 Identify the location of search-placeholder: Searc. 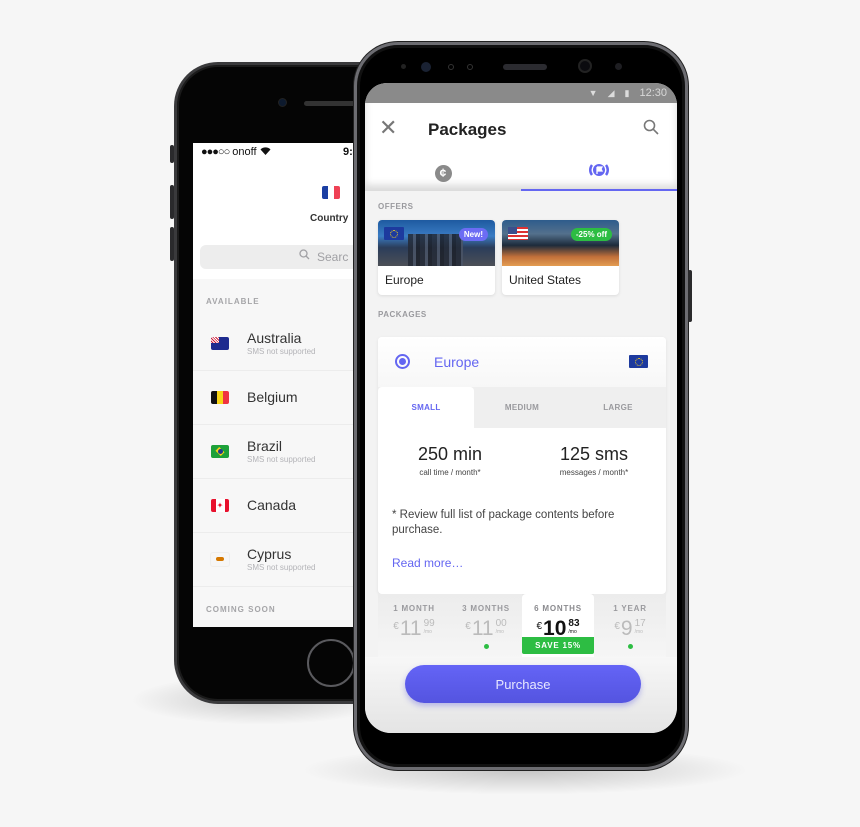
(333, 257).